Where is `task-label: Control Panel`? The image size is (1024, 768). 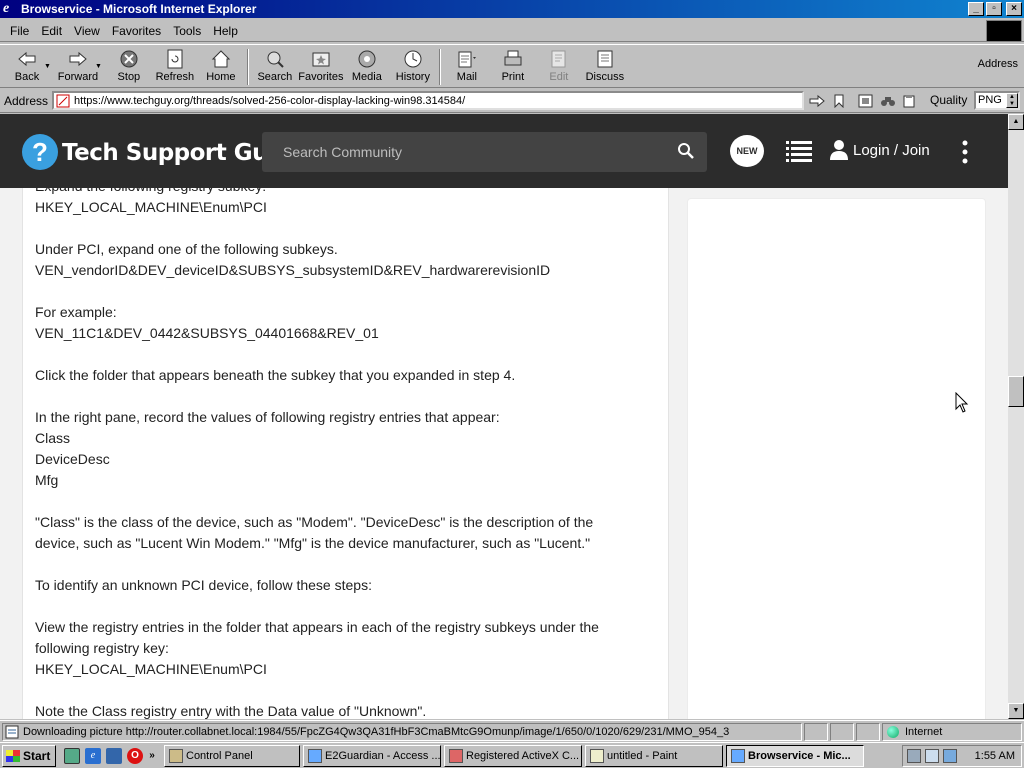
task-label: Control Panel is located at coordinates (219, 755).